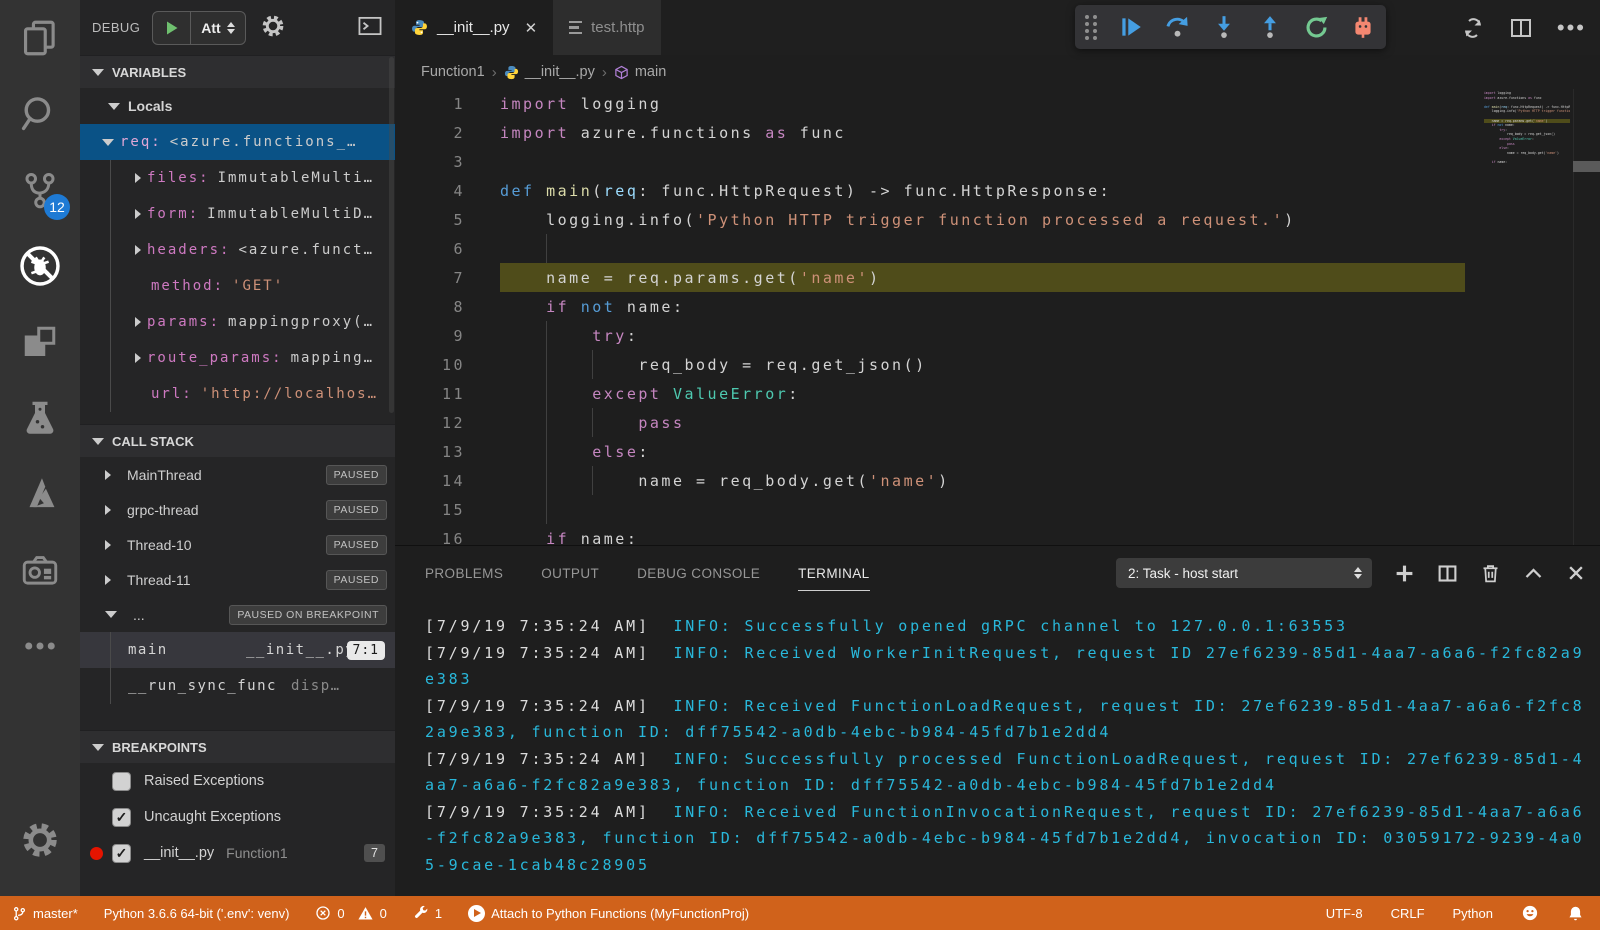 This screenshot has width=1600, height=930. Describe the element at coordinates (40, 266) in the screenshot. I see `debug-icon` at that location.